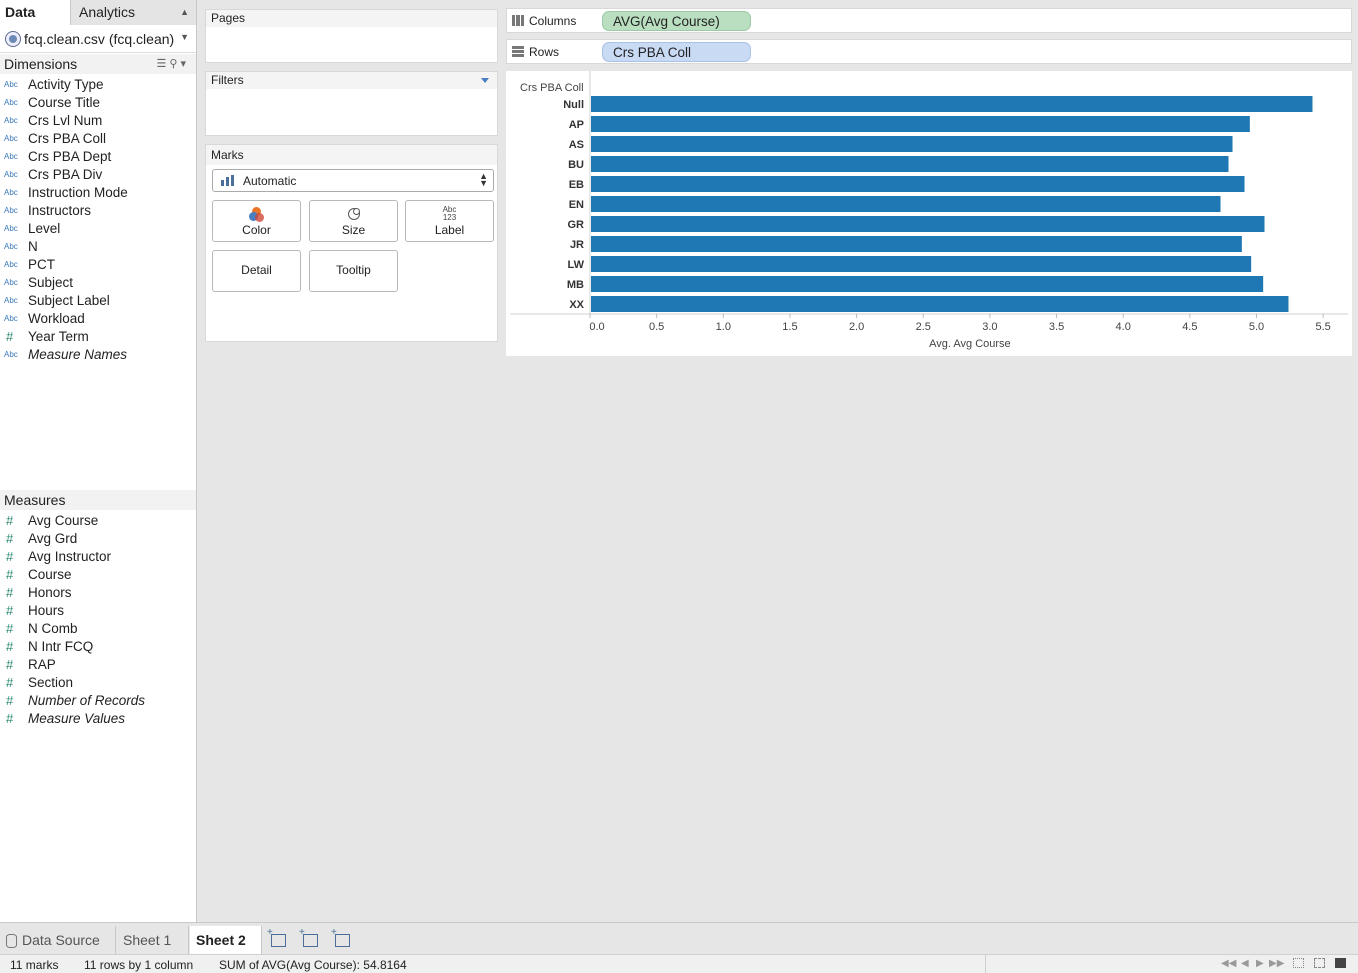 The width and height of the screenshot is (1358, 973). Describe the element at coordinates (1260, 963) in the screenshot. I see `next-sheet-icon: ▶` at that location.